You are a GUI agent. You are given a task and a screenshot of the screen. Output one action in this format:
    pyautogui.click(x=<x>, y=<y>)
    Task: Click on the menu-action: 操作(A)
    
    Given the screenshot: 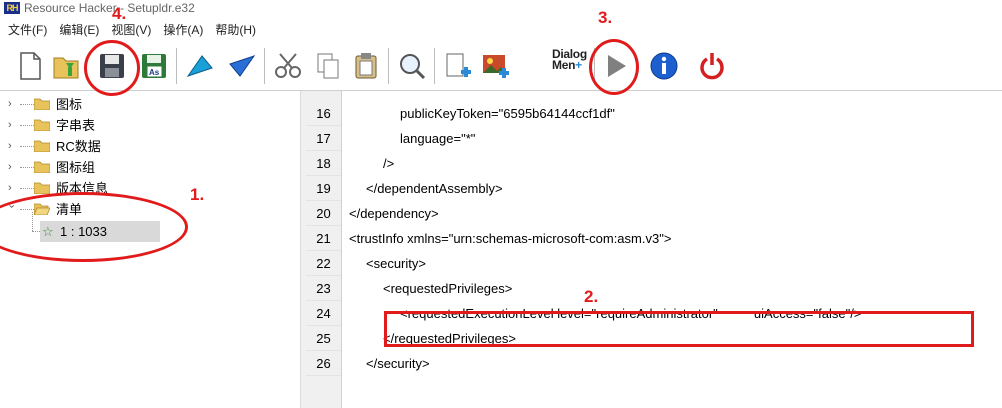 What is the action you would take?
    pyautogui.click(x=183, y=30)
    